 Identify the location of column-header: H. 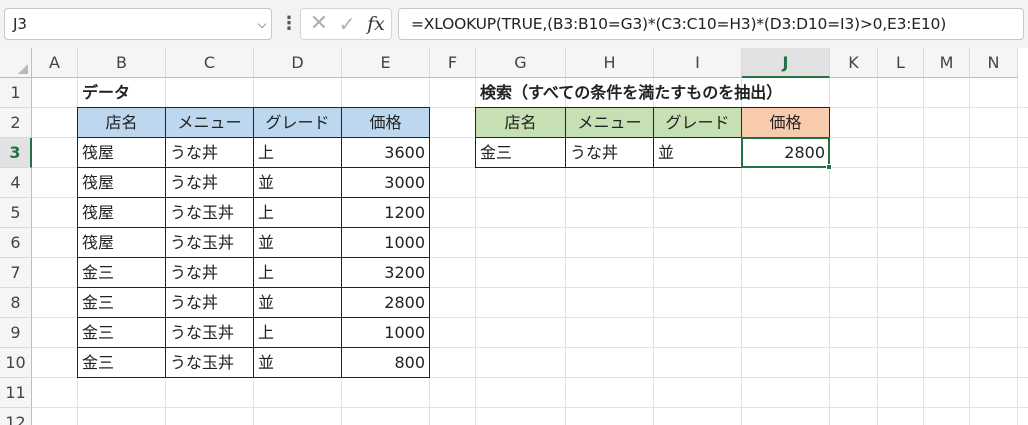
(610, 63).